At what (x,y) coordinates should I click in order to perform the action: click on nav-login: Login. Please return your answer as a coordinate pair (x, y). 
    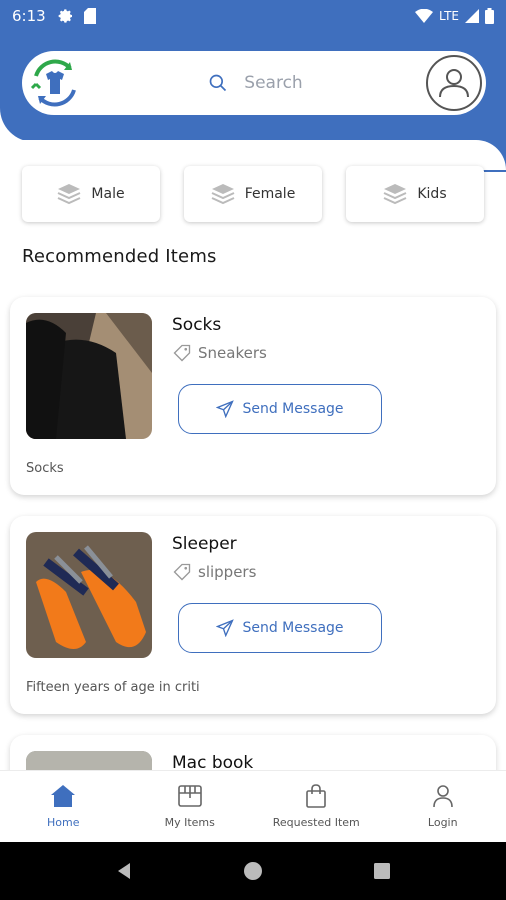
    Looking at the image, I should click on (443, 806).